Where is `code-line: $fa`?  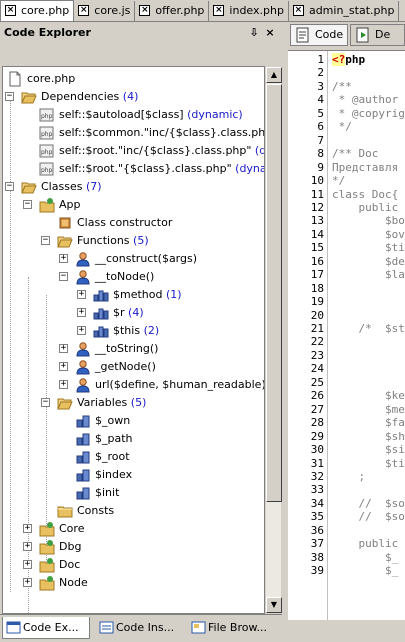 code-line: $fa is located at coordinates (368, 422).